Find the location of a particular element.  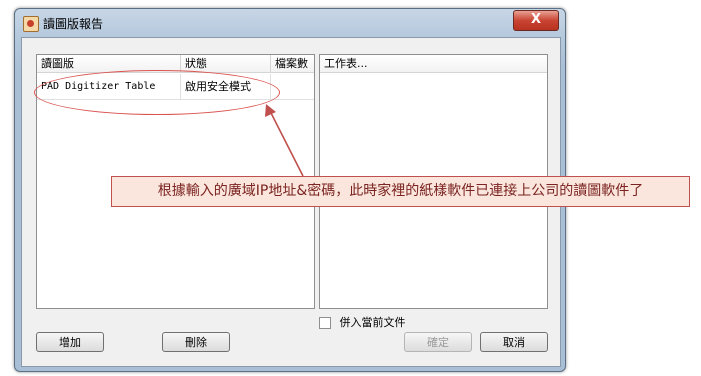

merge-document-option: 併入當前文件 is located at coordinates (362, 322).